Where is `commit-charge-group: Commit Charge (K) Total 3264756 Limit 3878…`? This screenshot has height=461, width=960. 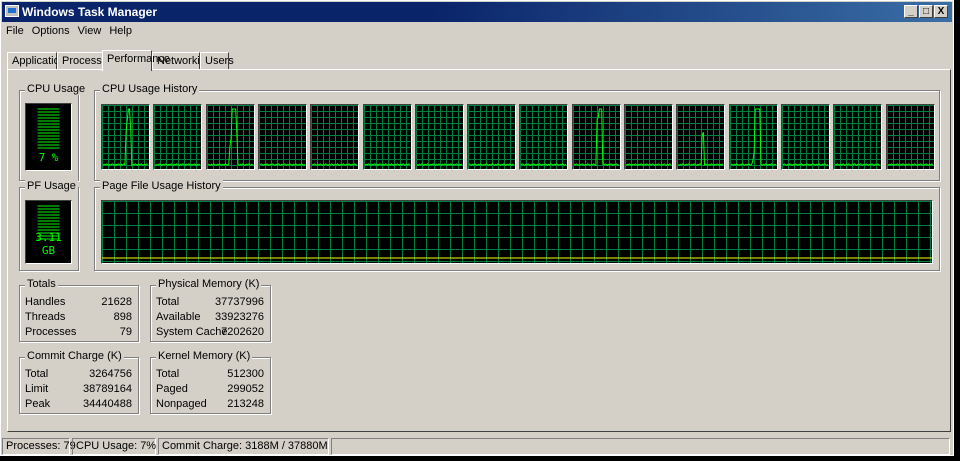
commit-charge-group: Commit Charge (K) Total 3264756 Limit 3878… is located at coordinates (79, 382).